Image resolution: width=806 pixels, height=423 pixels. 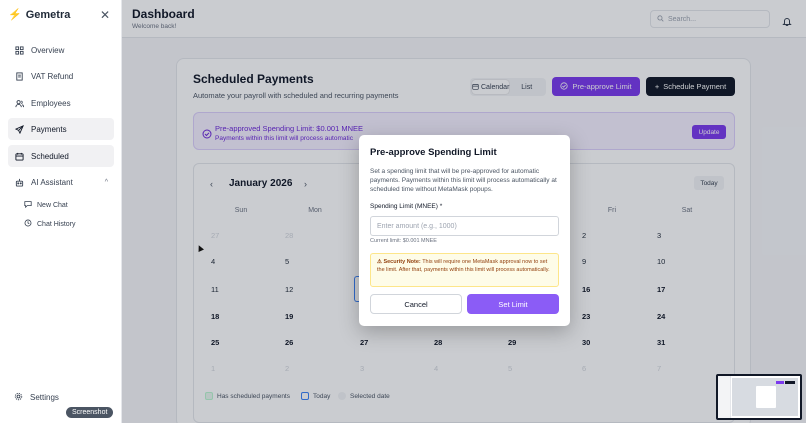 I want to click on sidebar-subitem-label: New Chat, so click(x=52, y=205).